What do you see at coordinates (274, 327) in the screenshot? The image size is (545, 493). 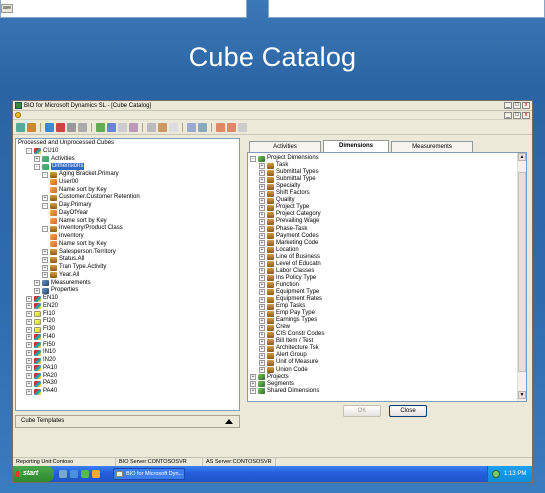 I see `dimension-tree-node: + Crew` at bounding box center [274, 327].